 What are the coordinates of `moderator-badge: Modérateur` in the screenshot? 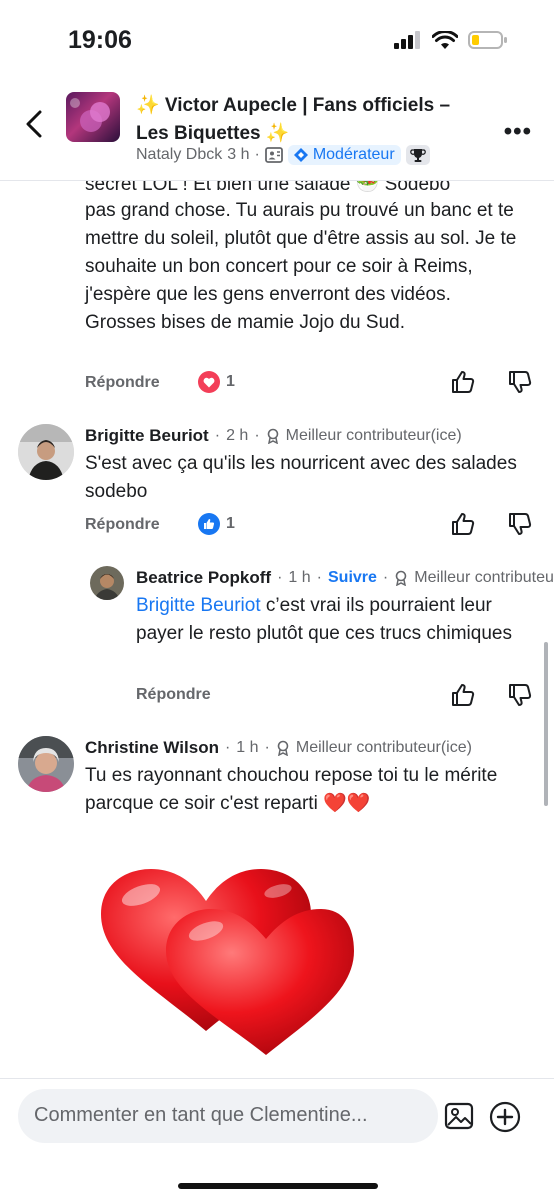 It's located at (344, 155).